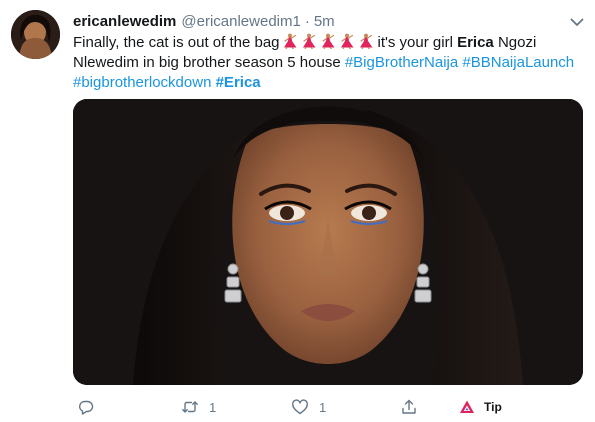 This screenshot has height=422, width=595. Describe the element at coordinates (480, 407) in the screenshot. I see `tip-button: Tip` at that location.